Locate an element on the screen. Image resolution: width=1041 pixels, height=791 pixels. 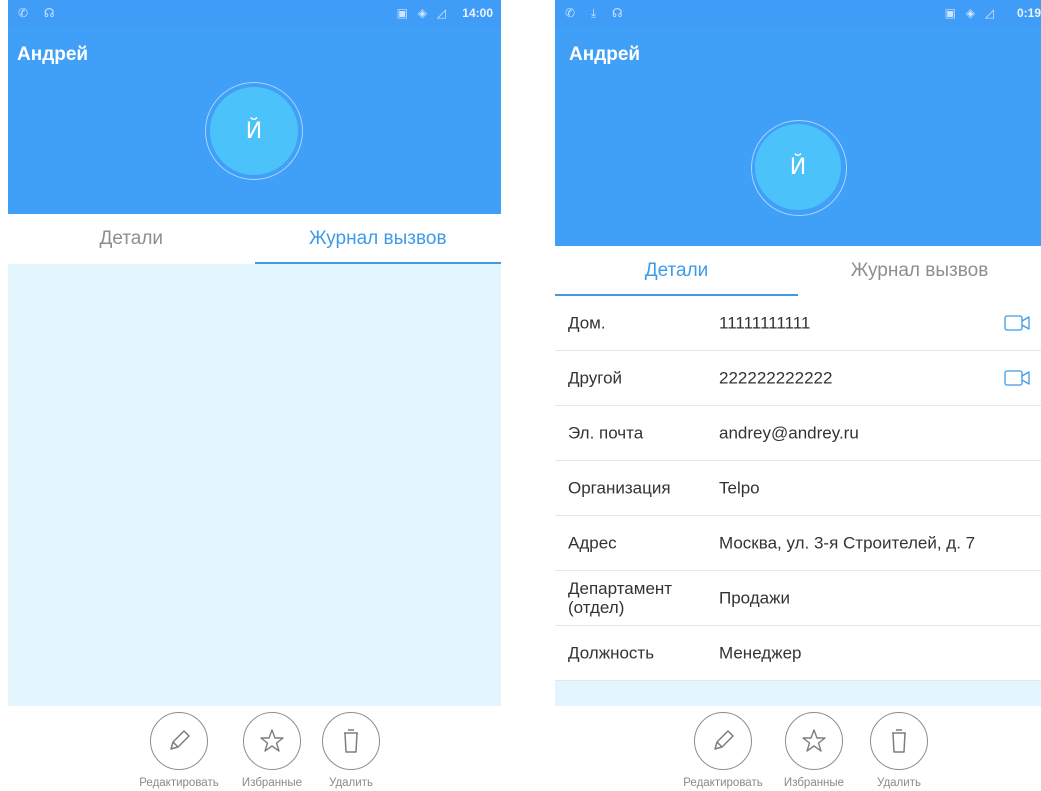
detail-row-other: Другой 222222222222 is located at coordinates (798, 378).